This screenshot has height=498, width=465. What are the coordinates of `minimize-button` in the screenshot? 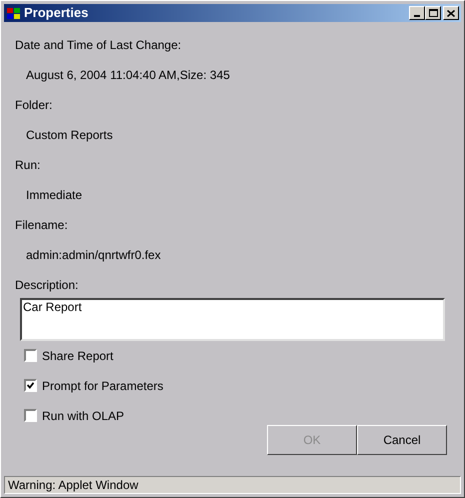 It's located at (417, 13).